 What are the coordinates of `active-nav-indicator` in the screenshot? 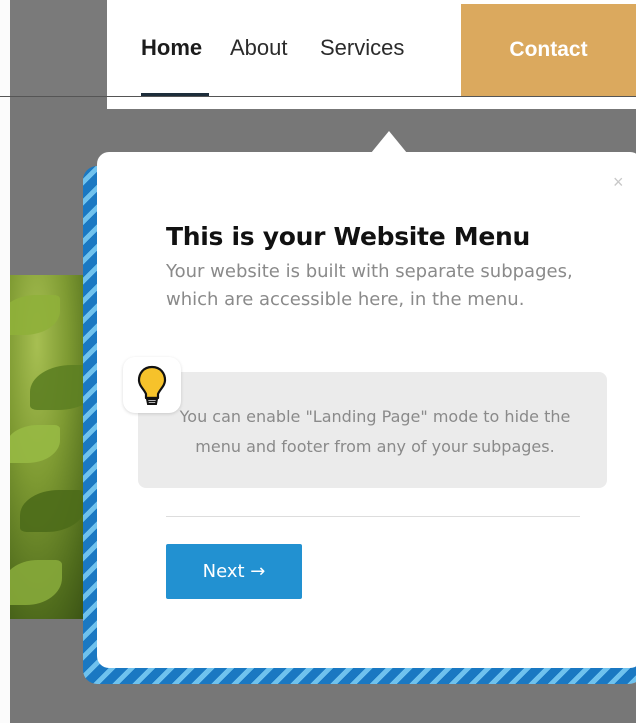 It's located at (175, 94).